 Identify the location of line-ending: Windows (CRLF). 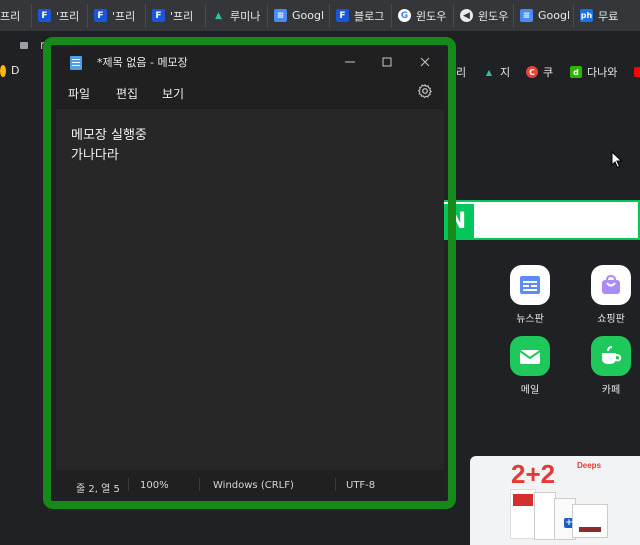
(253, 485).